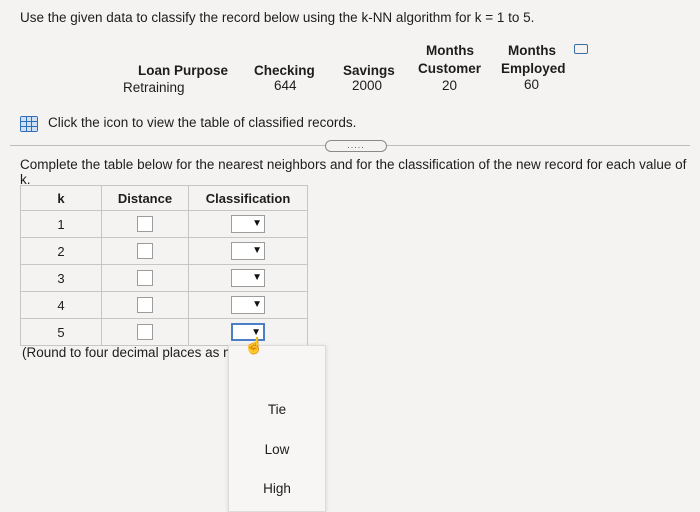 The image size is (700, 512). Describe the element at coordinates (183, 70) in the screenshot. I see `header-loan-purpose: Loan Purpose` at that location.